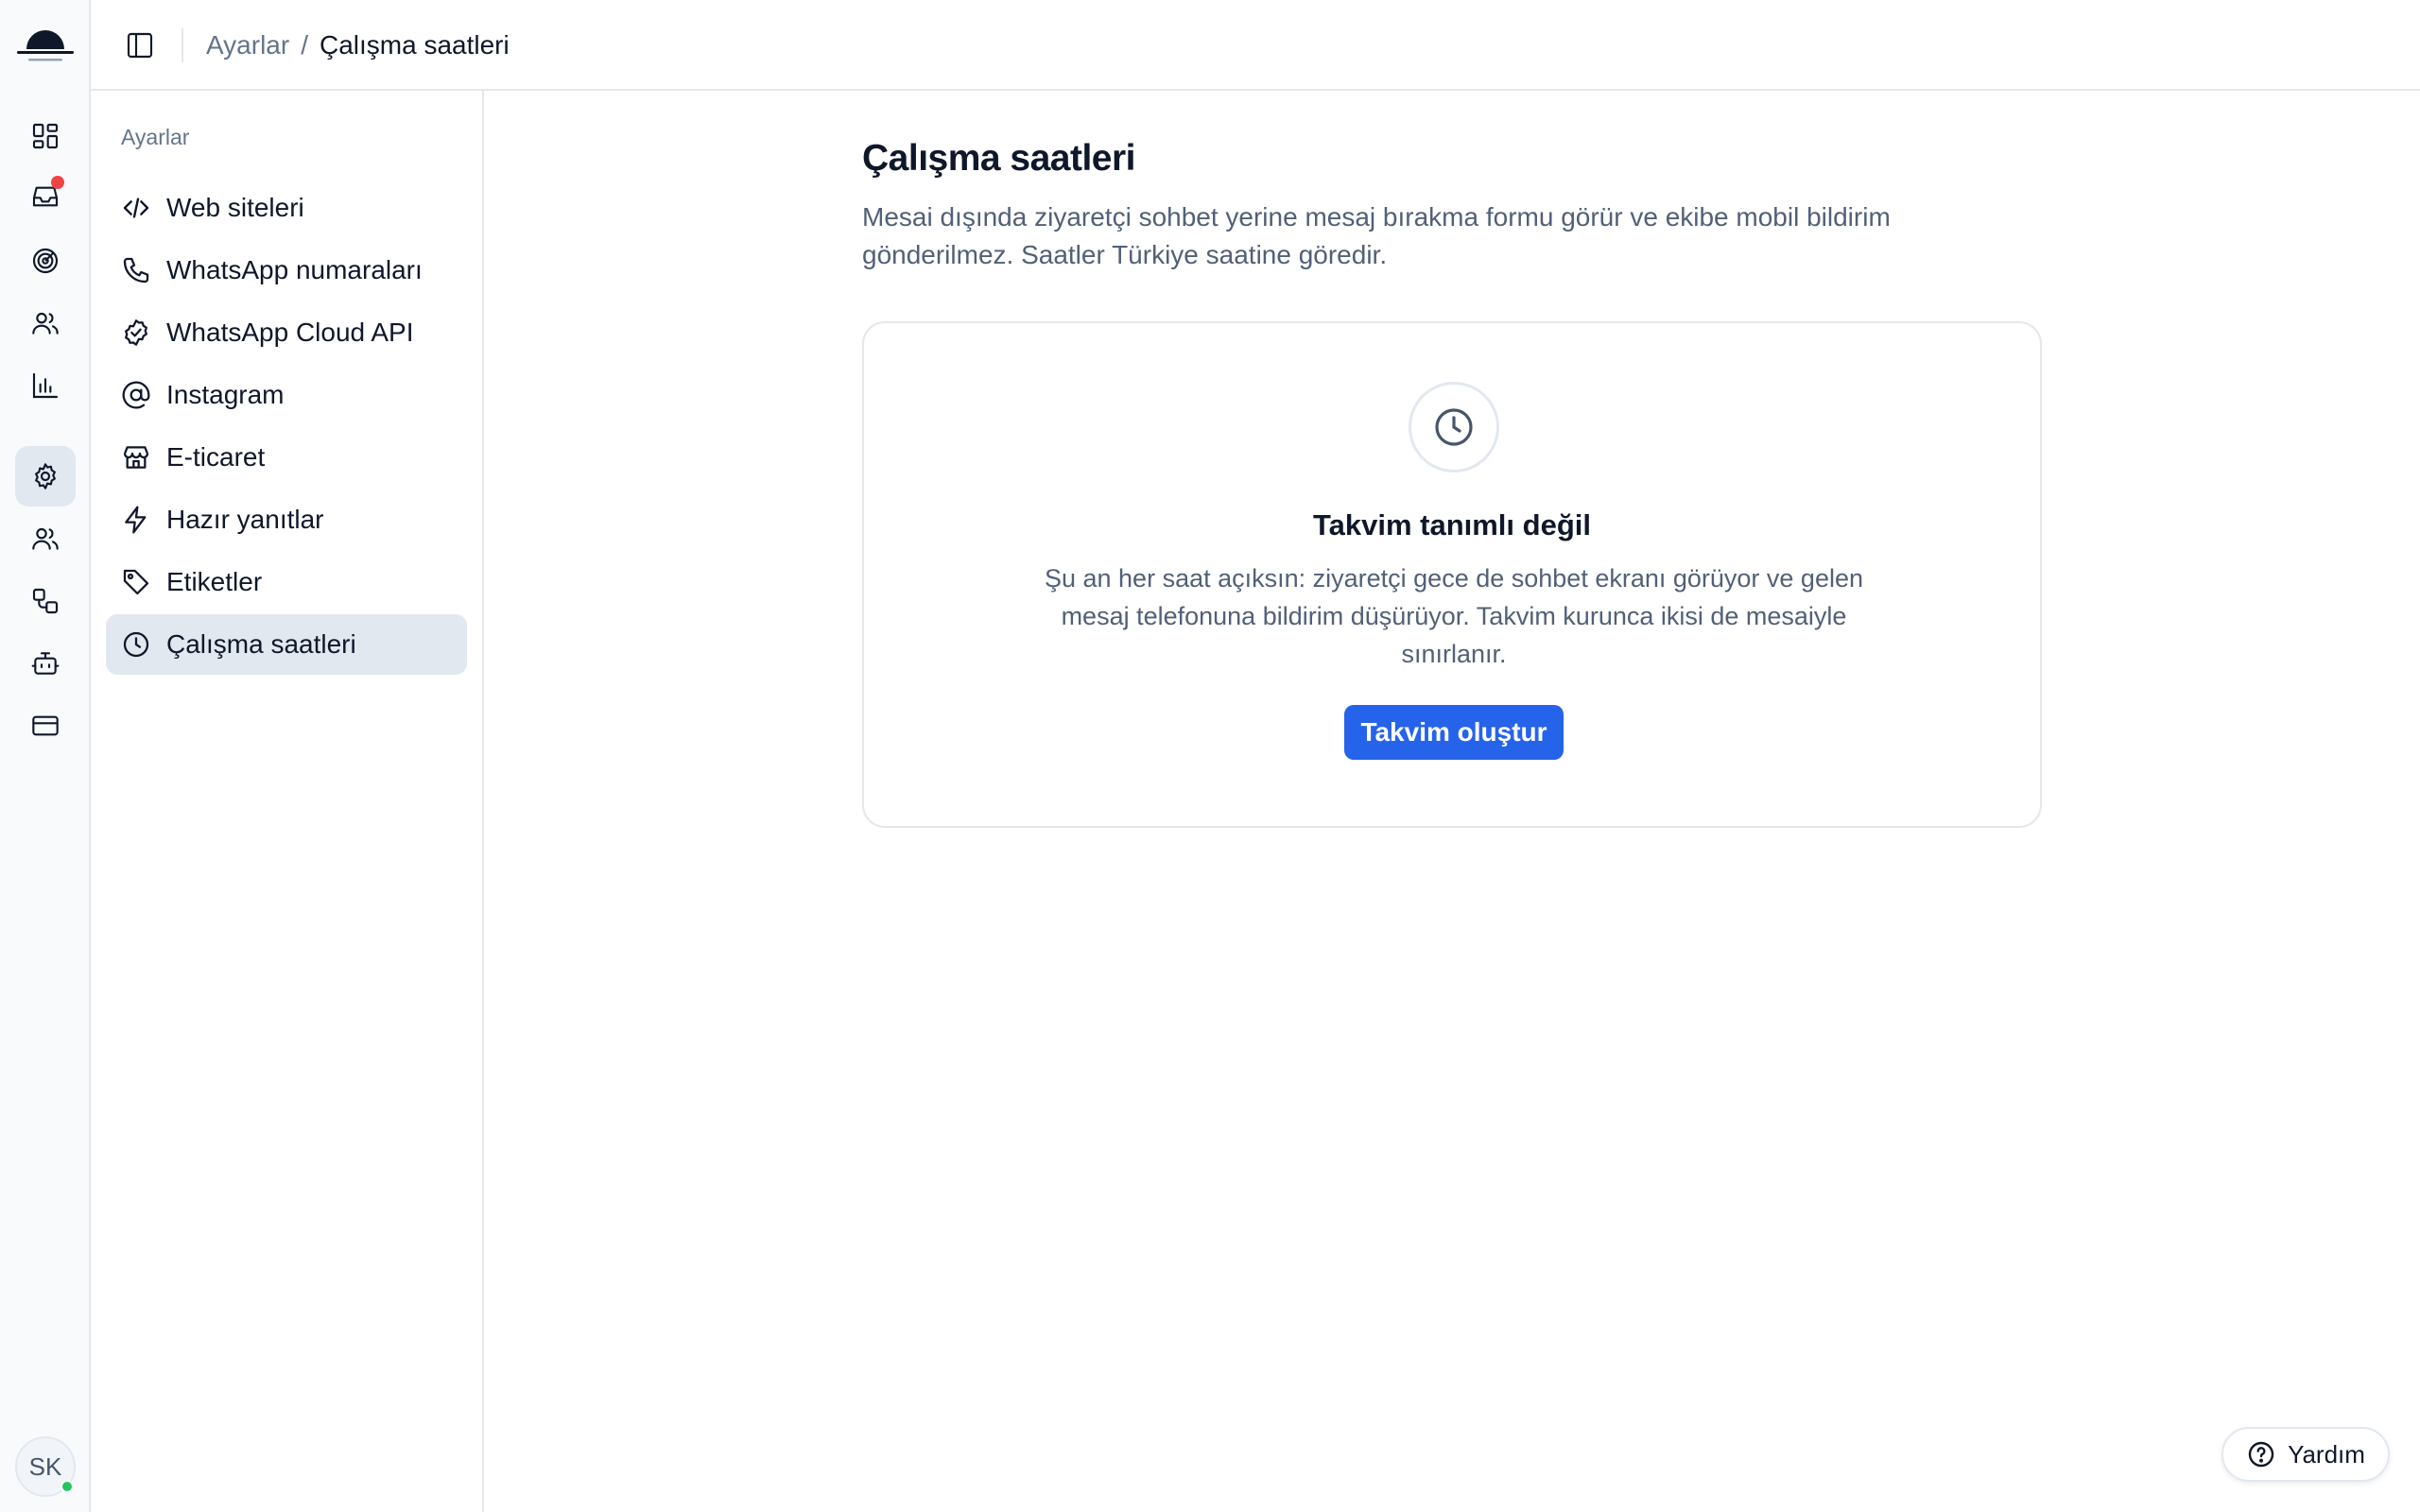 This screenshot has height=1512, width=2420. What do you see at coordinates (286, 457) in the screenshot?
I see `settings-item-ecommerce: E-ticaret` at bounding box center [286, 457].